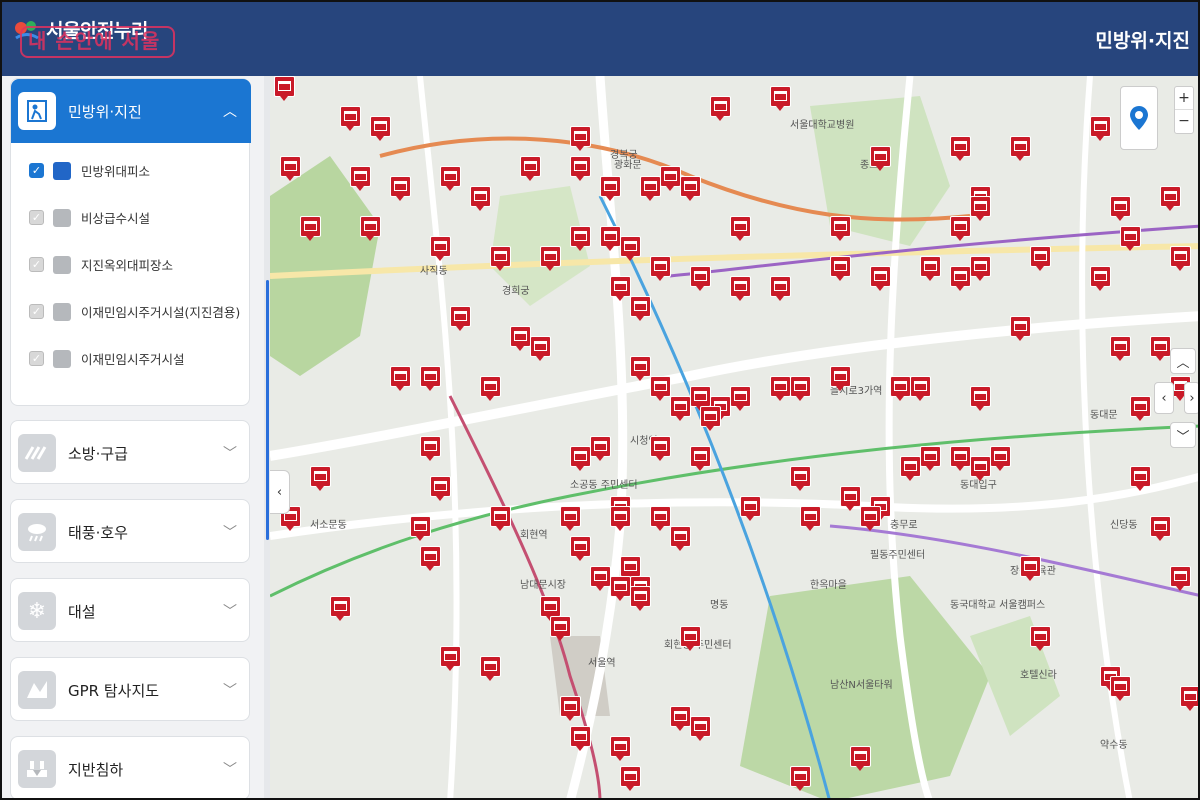 The height and width of the screenshot is (800, 1200). I want to click on pan-left-button: ‹, so click(1164, 398).